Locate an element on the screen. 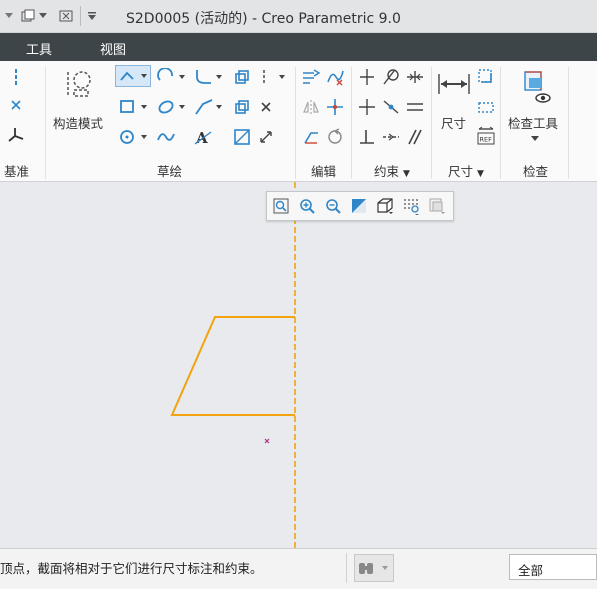 The height and width of the screenshot is (589, 597). selection-filter-select: 全部 is located at coordinates (553, 567).